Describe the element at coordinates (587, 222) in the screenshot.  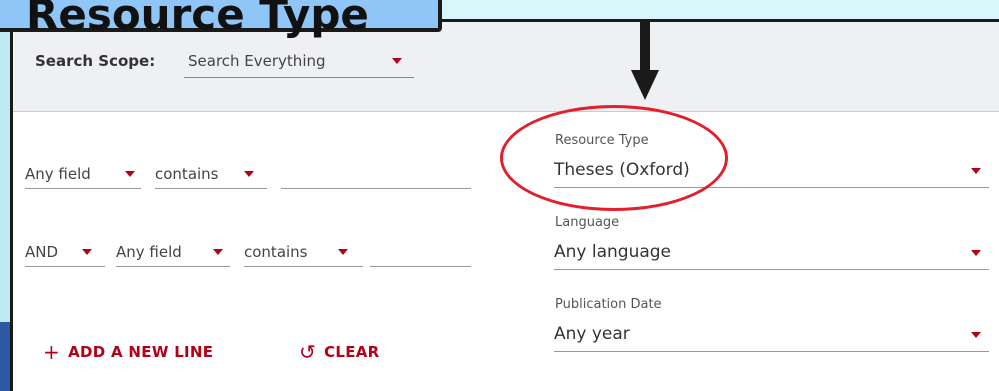
I see `language-label: Language` at that location.